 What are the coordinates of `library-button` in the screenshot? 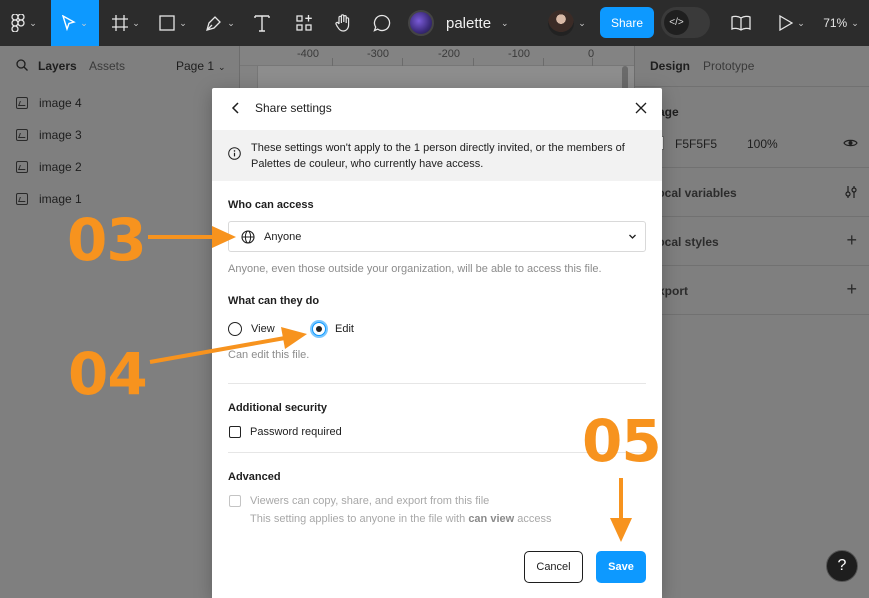 It's located at (741, 23).